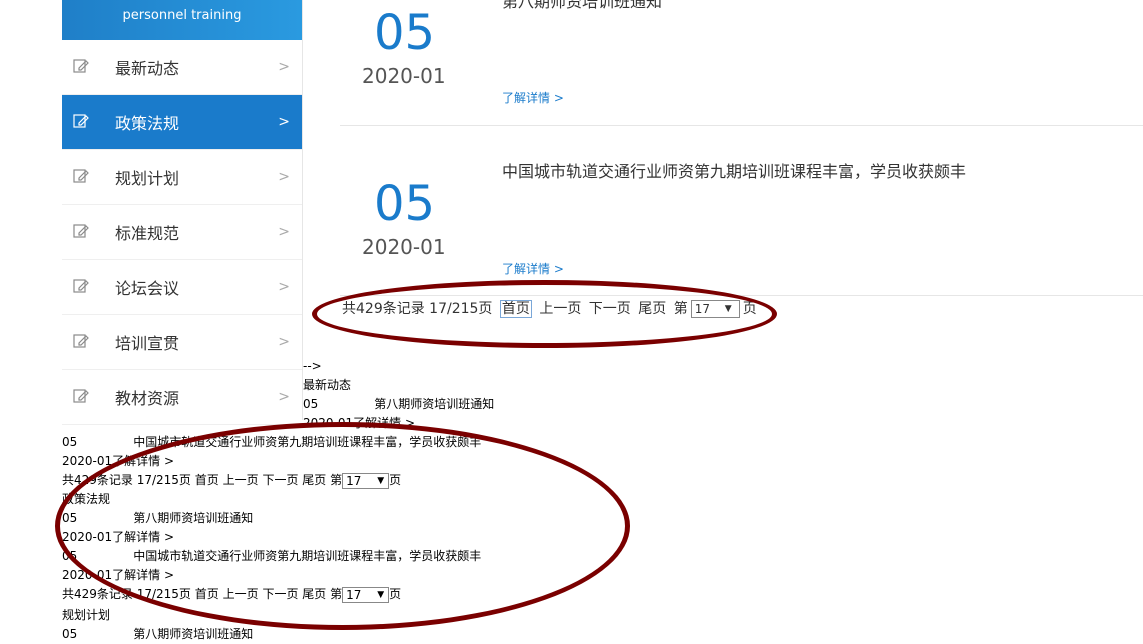  What do you see at coordinates (182, 20) in the screenshot?
I see `sidebar-header: personnel training` at bounding box center [182, 20].